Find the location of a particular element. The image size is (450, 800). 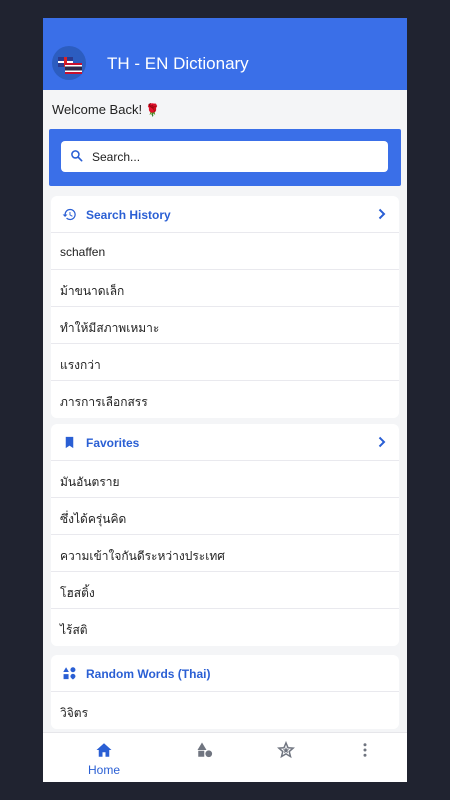

history-item: ม้าขนาดเล็ก is located at coordinates (225, 288).